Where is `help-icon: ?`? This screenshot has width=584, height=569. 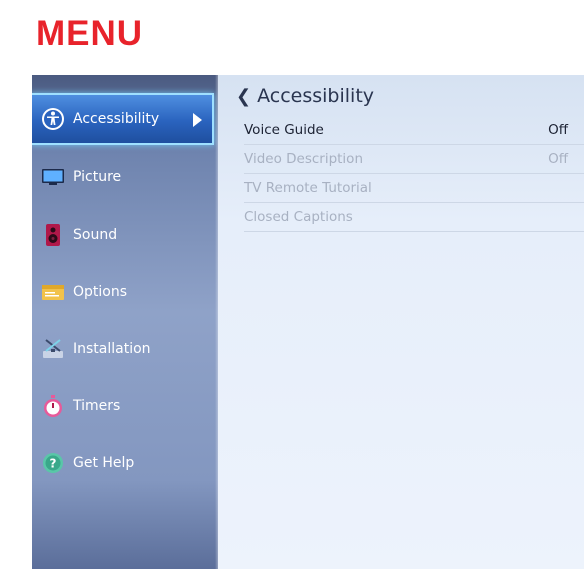
help-icon: ? is located at coordinates (53, 463).